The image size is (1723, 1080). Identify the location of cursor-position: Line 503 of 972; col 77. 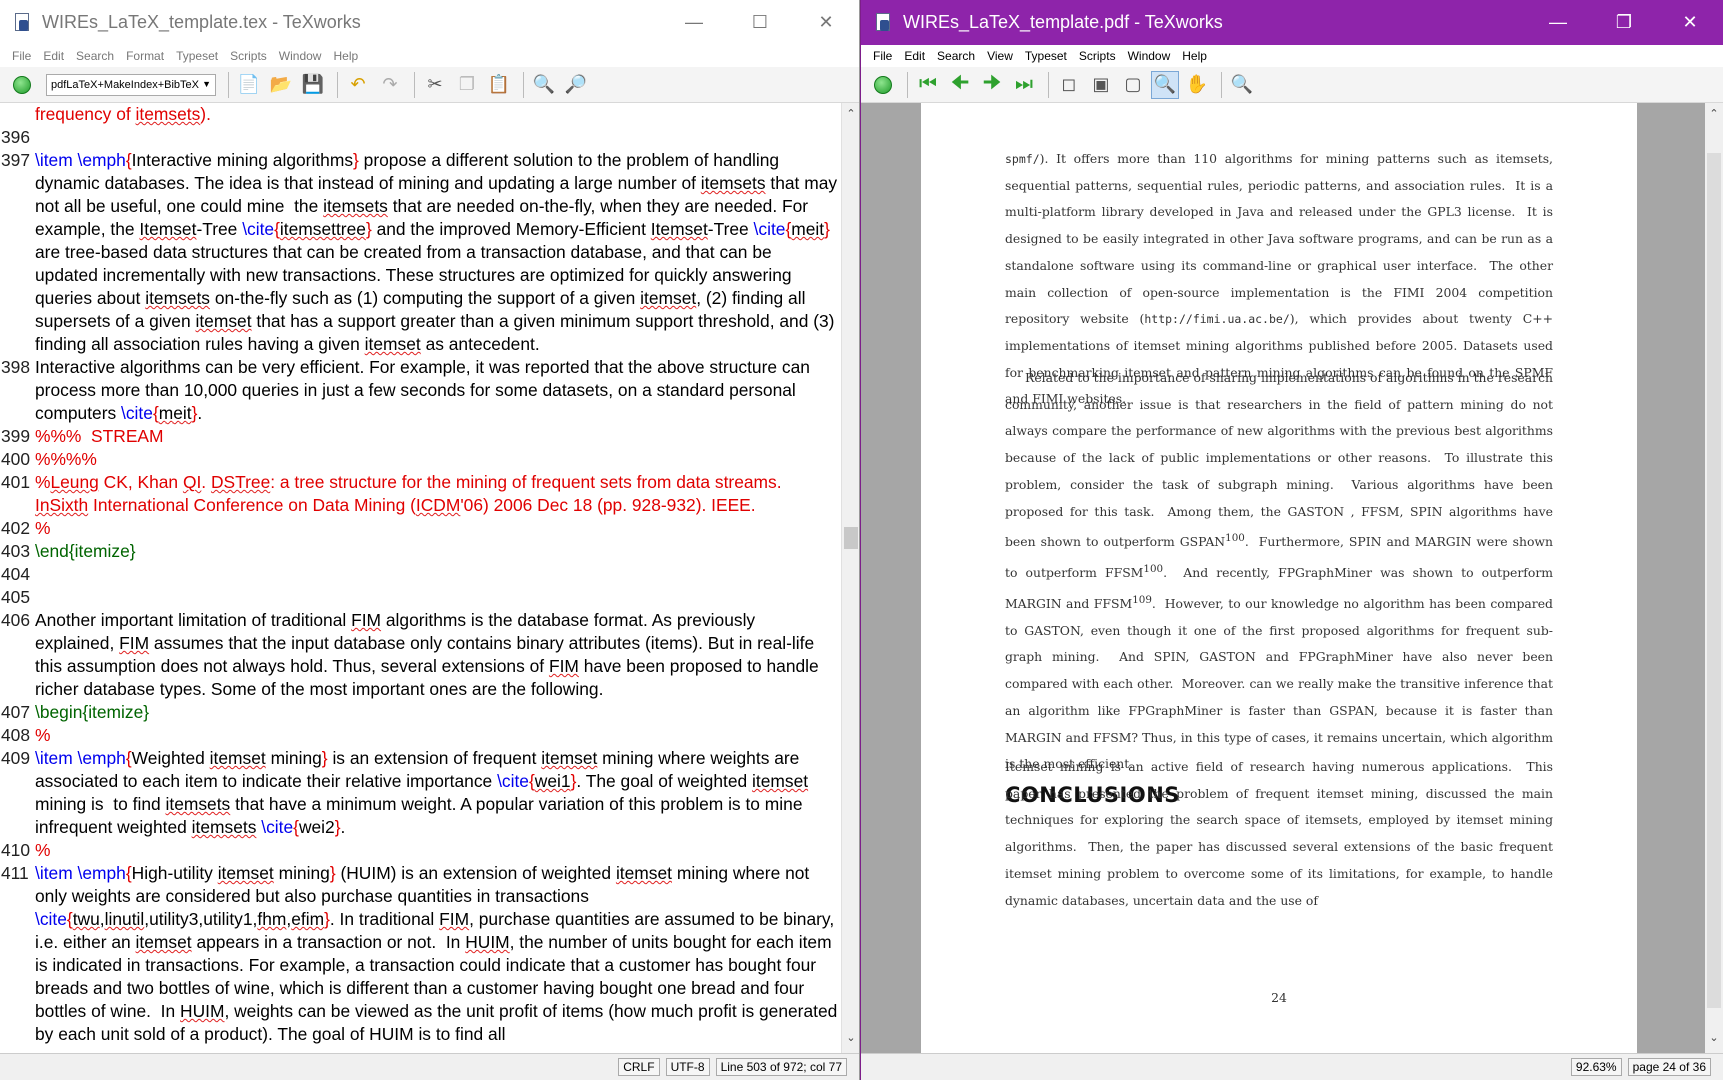
(781, 1067).